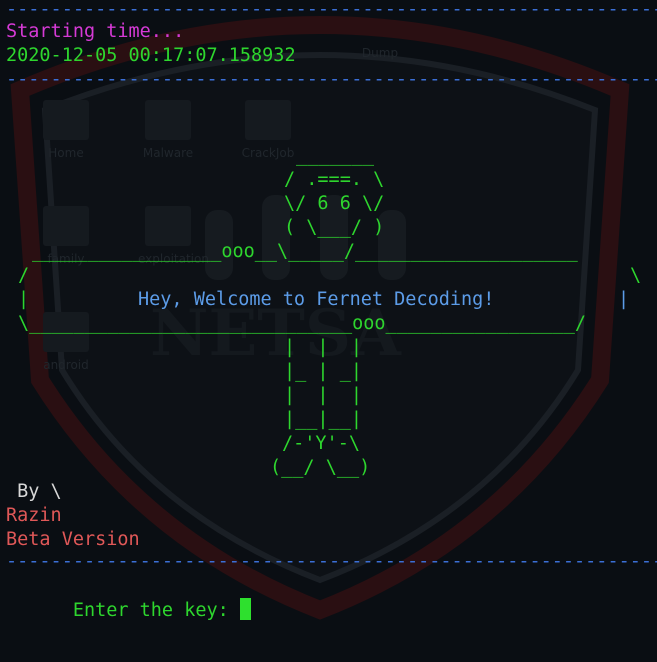  What do you see at coordinates (334, 203) in the screenshot?
I see `ascii-art-line: \/ 6 6 \/` at bounding box center [334, 203].